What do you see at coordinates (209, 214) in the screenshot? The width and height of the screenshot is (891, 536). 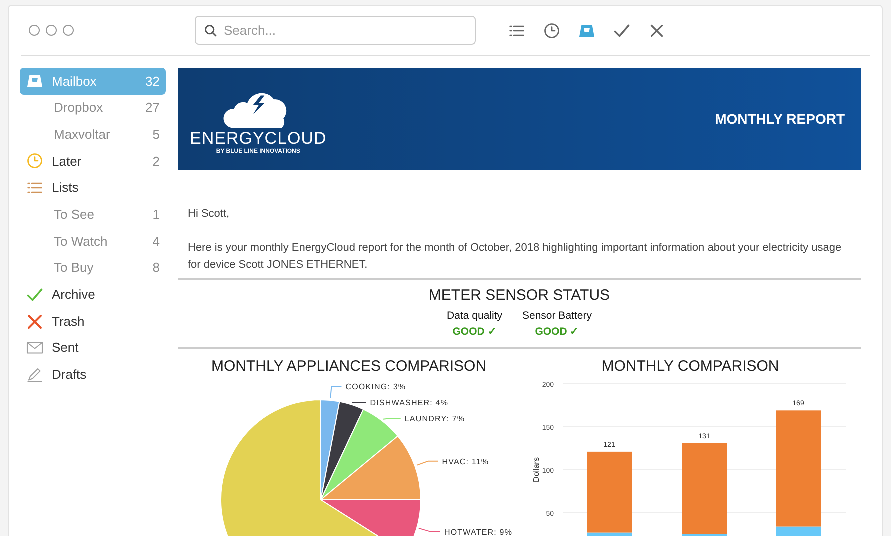 I see `greeting: Hi Scott,` at bounding box center [209, 214].